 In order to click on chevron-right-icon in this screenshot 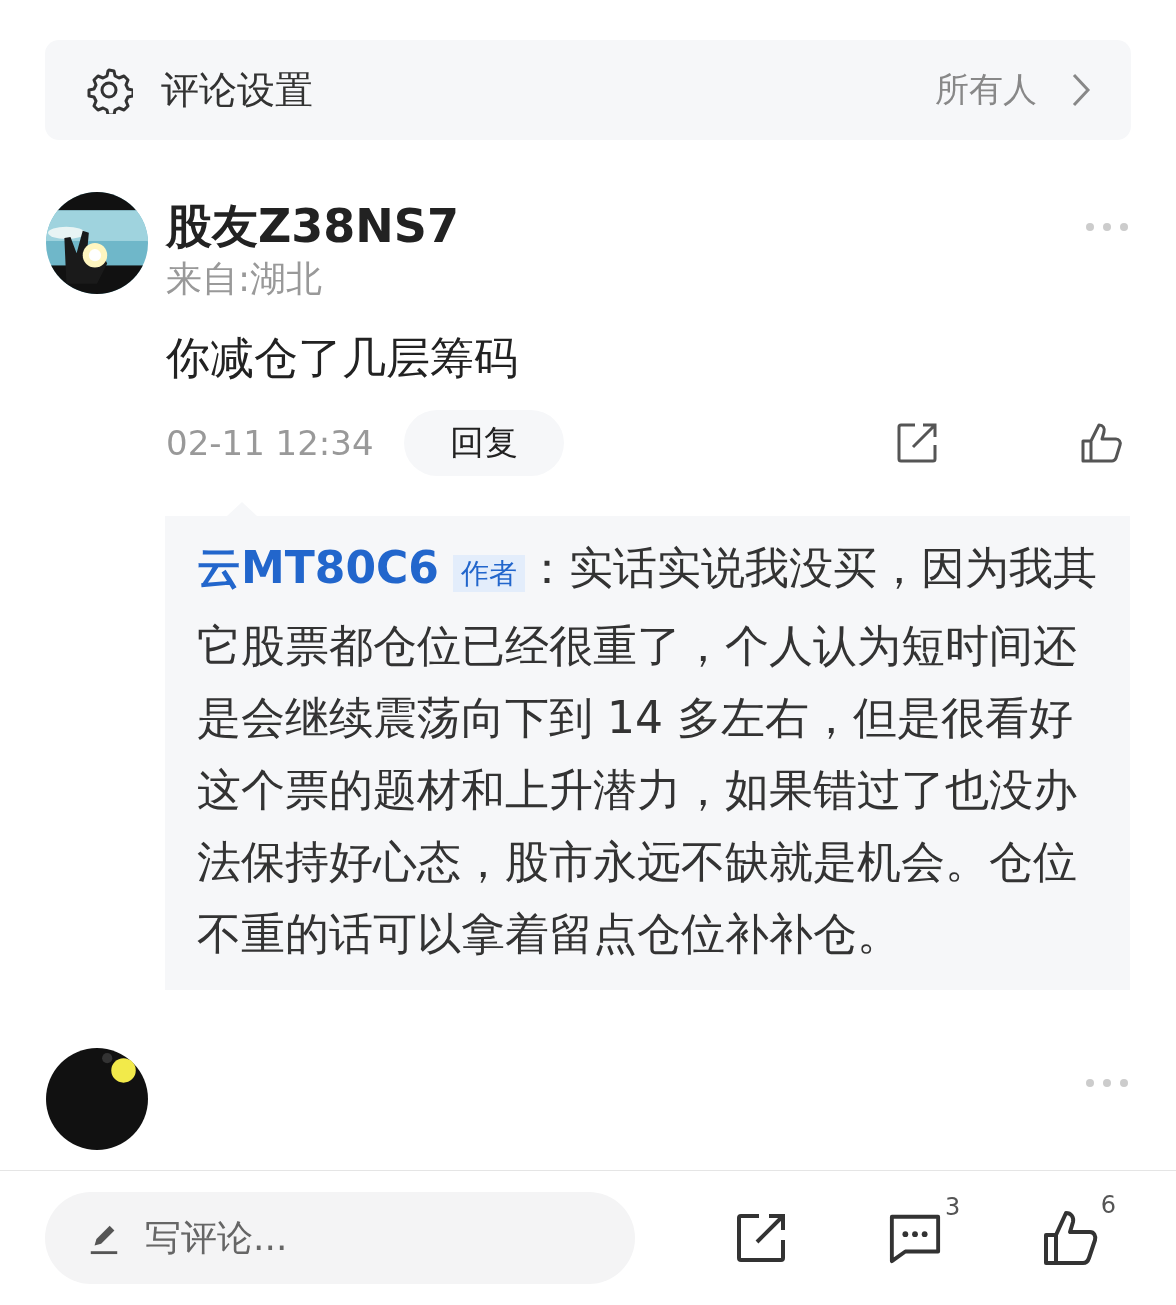, I will do `click(1081, 90)`.